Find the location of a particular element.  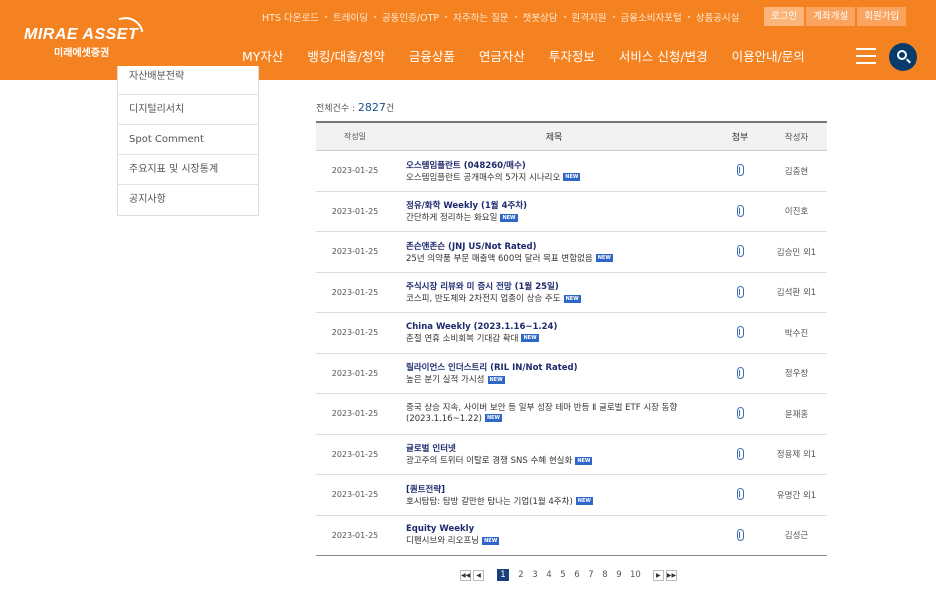

first-page-button: ◀◀ is located at coordinates (465, 575).